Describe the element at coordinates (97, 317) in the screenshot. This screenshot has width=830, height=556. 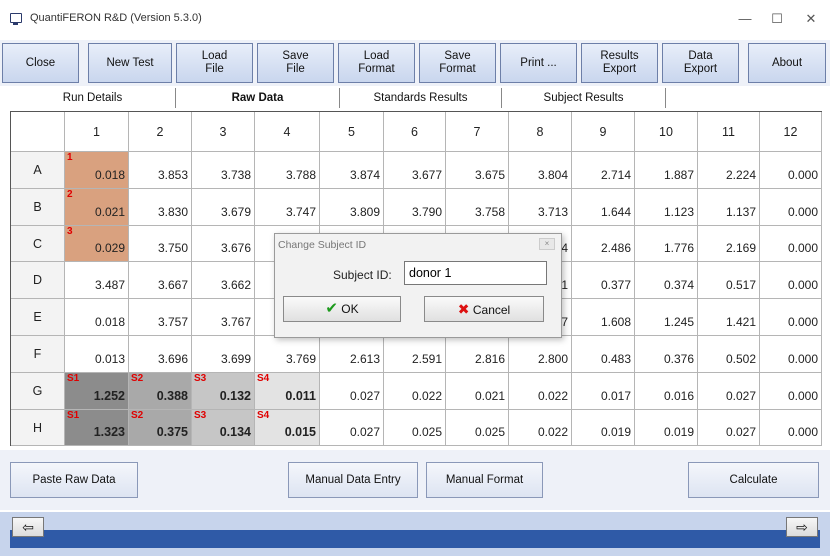
I see `grid-cell: 0.018` at that location.